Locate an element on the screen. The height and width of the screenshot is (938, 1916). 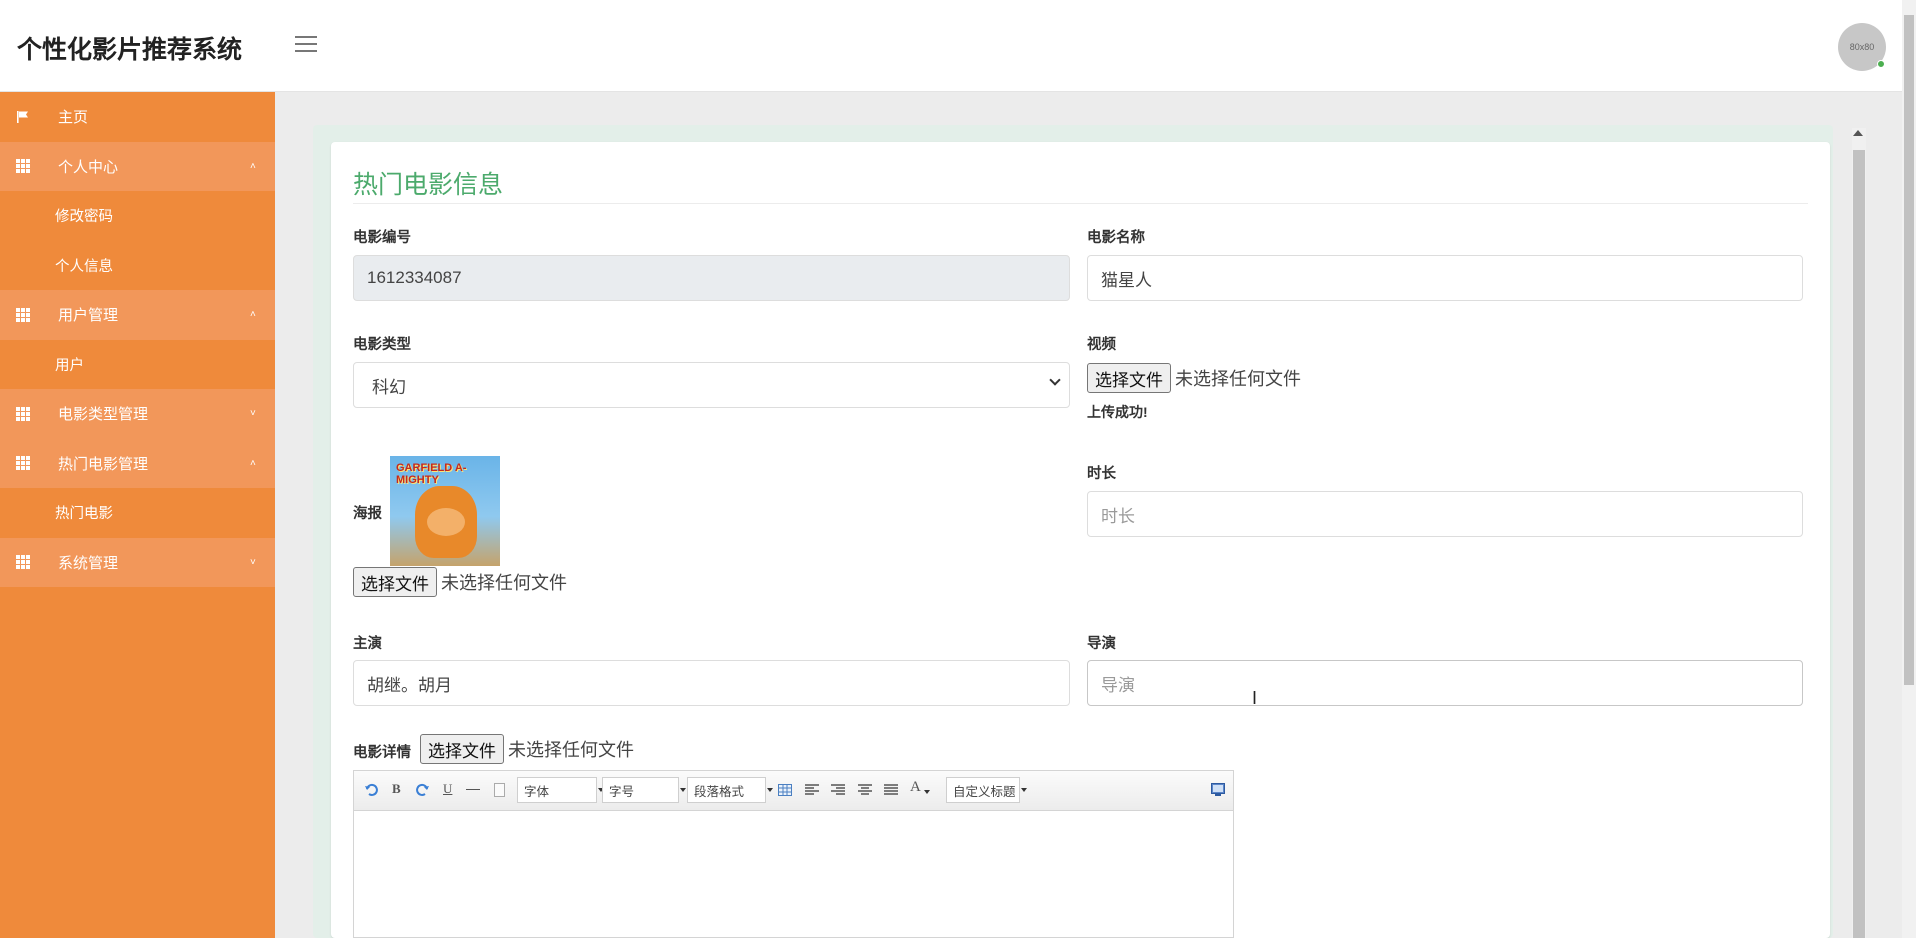
table-icon is located at coordinates (785, 790).